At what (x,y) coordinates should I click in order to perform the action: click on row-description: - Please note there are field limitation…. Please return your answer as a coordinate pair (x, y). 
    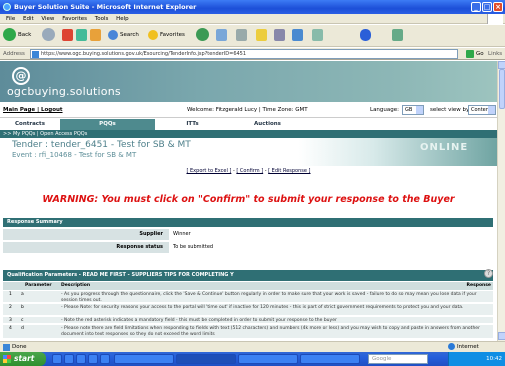
    Looking at the image, I should click on (270, 331).